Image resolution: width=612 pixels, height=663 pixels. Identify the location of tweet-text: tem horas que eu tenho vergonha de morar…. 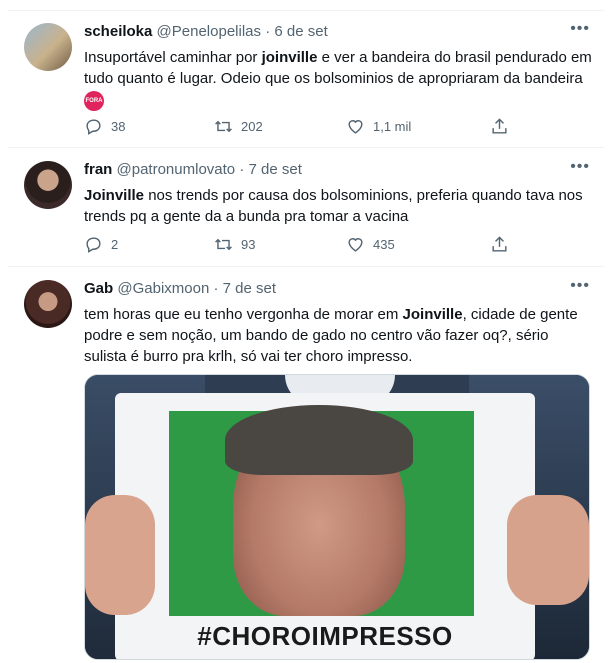
(331, 335).